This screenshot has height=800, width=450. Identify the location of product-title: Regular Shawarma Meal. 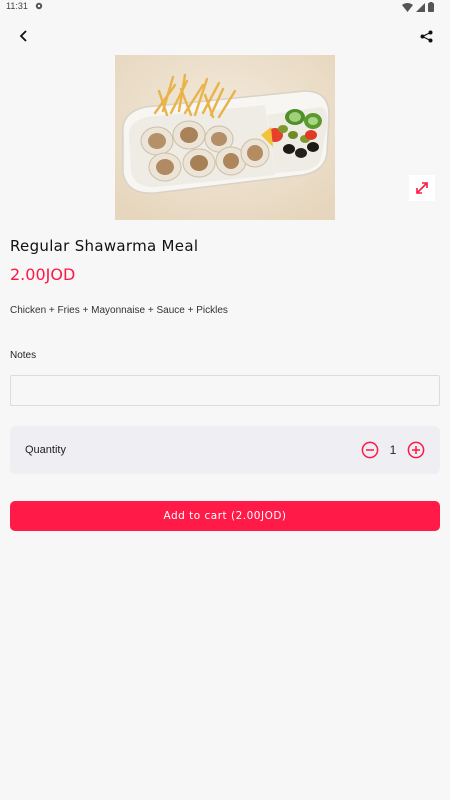
(104, 246).